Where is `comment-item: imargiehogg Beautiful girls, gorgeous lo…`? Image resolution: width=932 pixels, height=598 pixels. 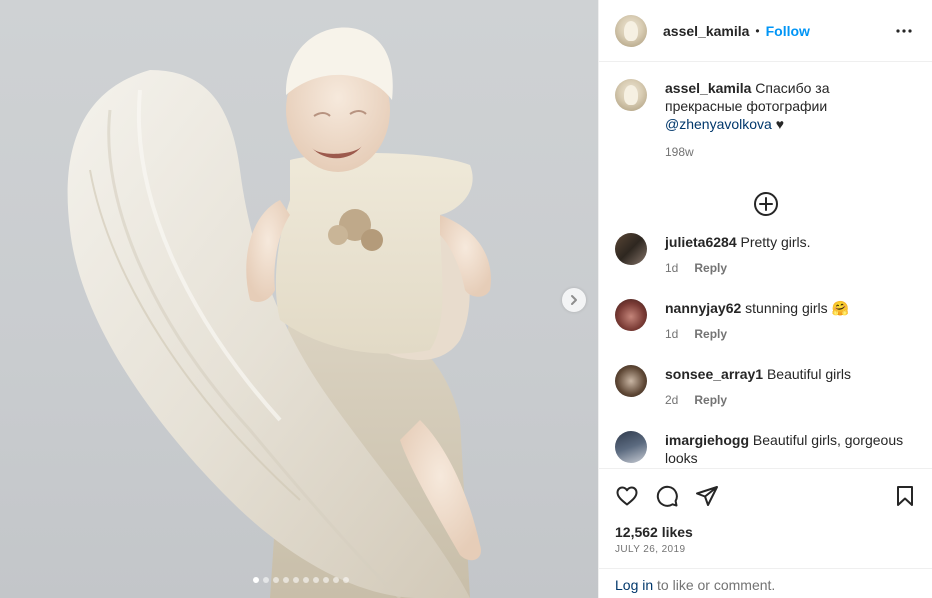 comment-item: imargiehogg Beautiful girls, gorgeous lo… is located at coordinates (765, 449).